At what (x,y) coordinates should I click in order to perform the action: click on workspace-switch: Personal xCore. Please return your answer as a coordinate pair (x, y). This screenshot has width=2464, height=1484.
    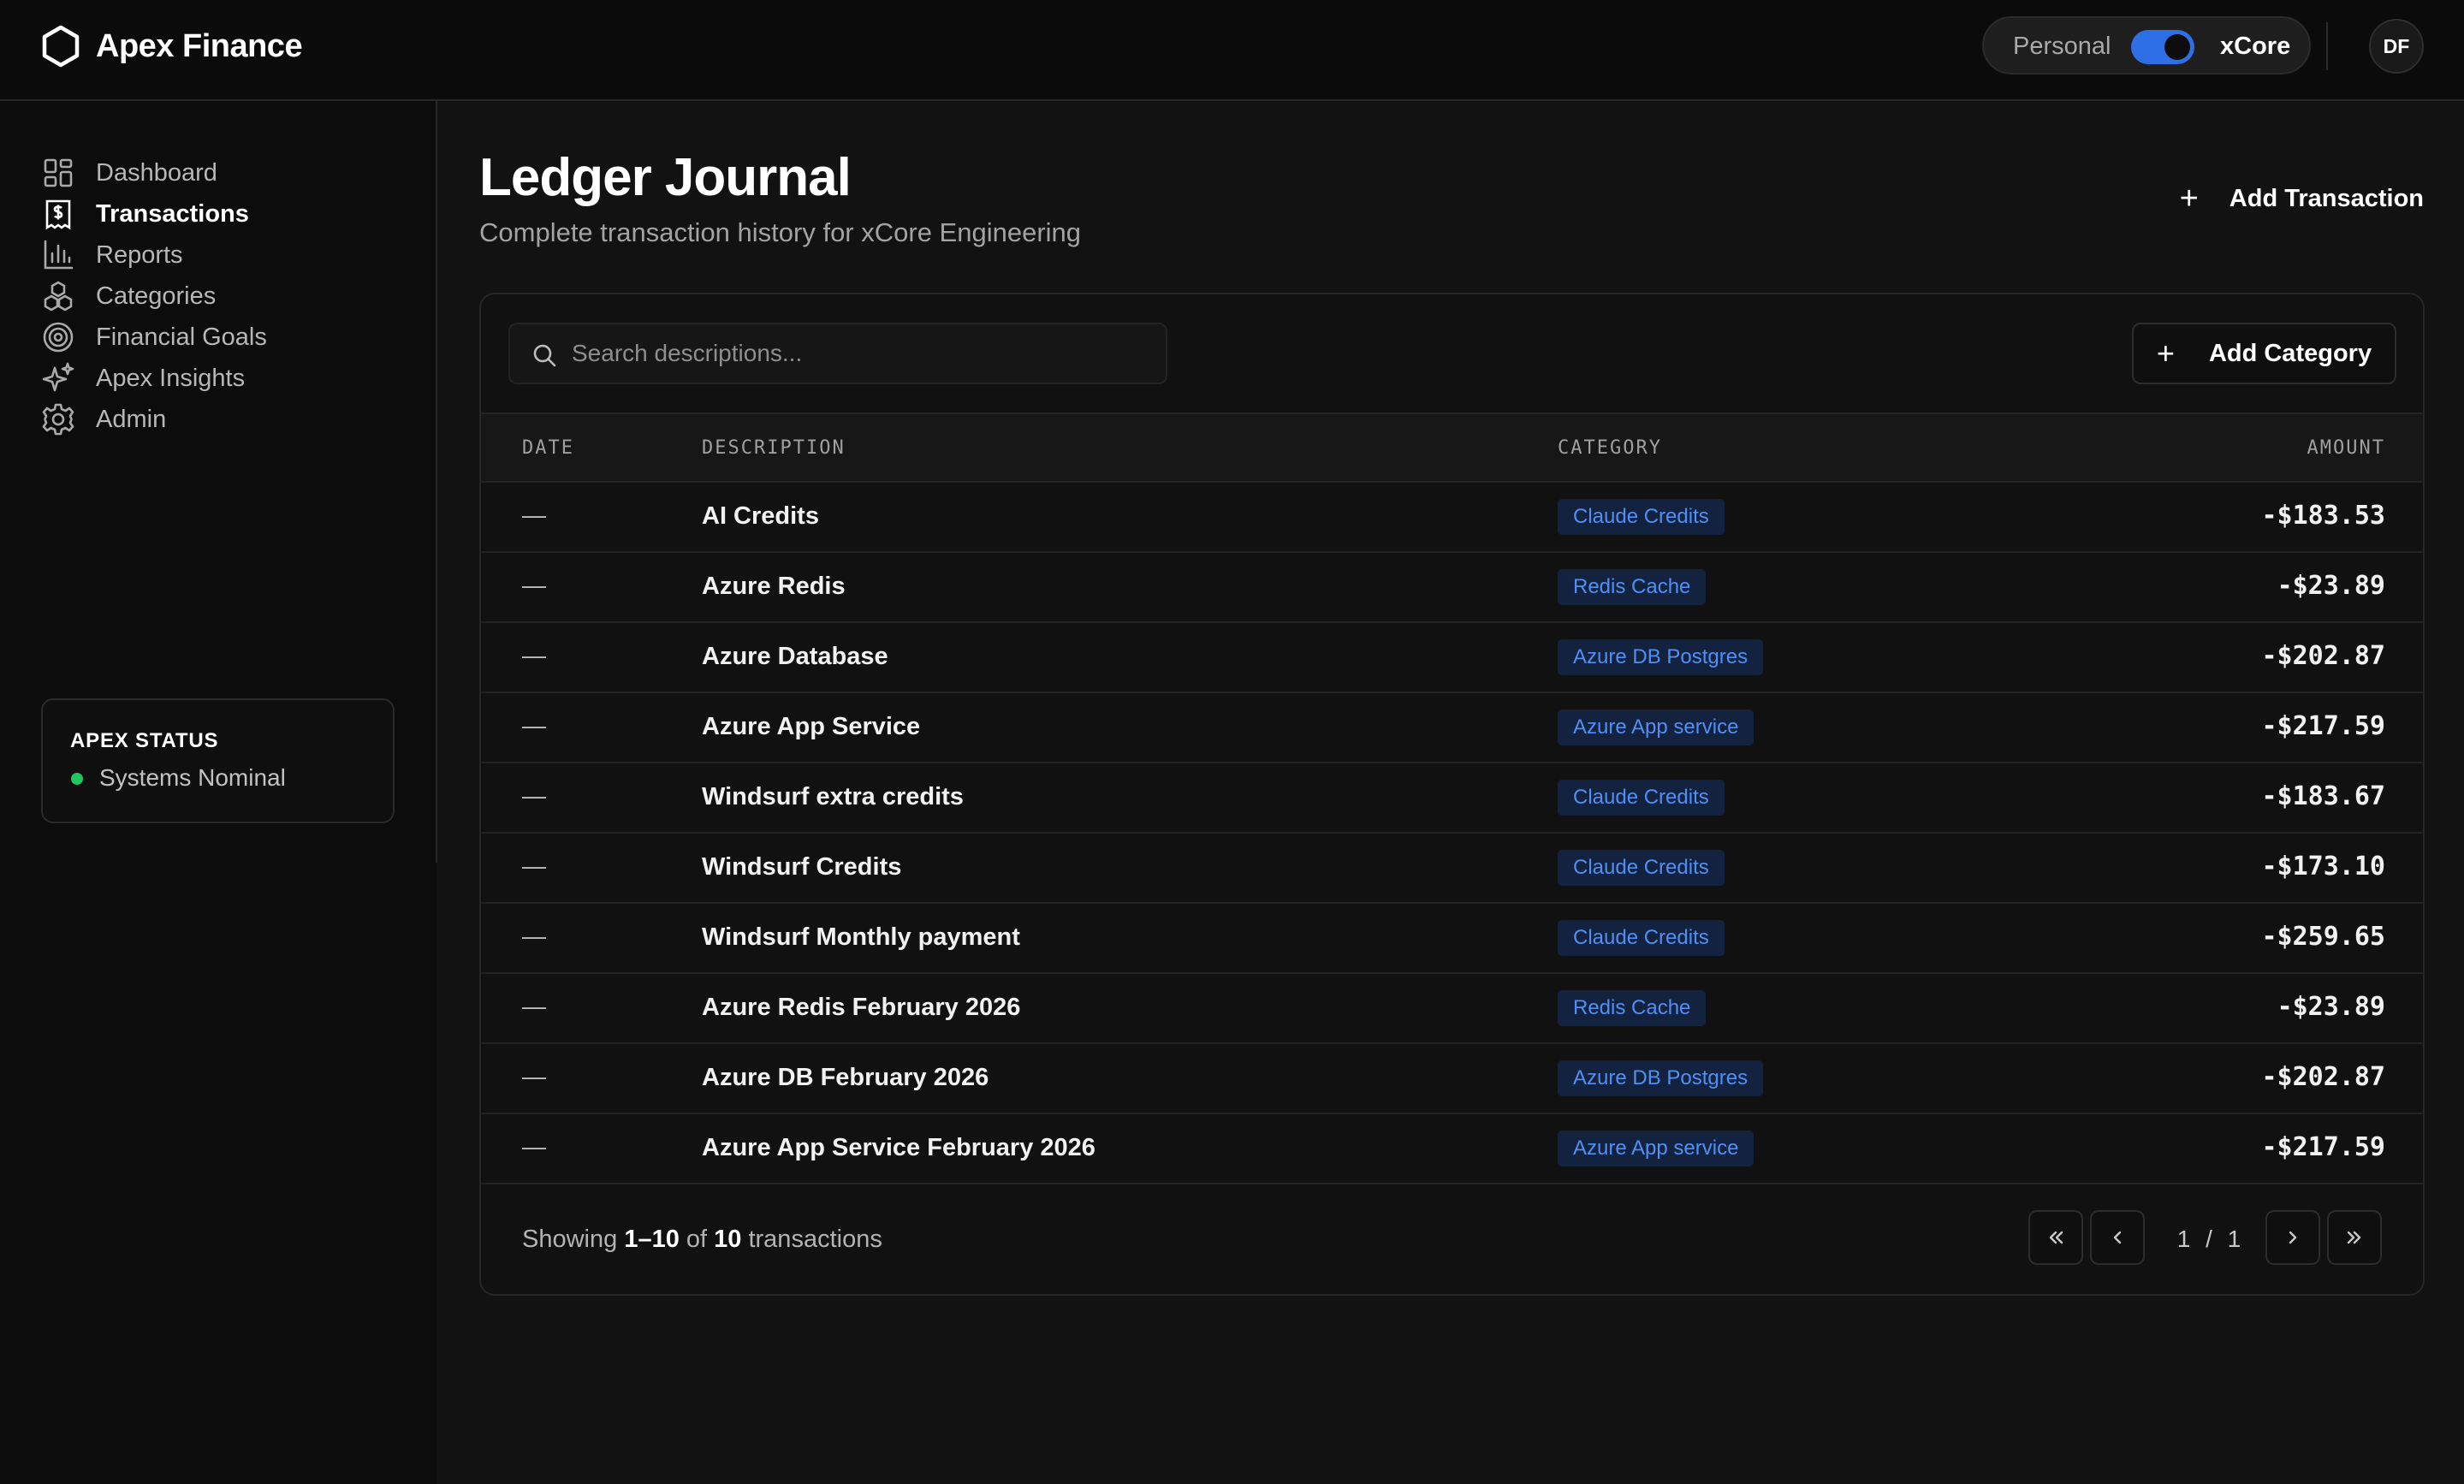
    Looking at the image, I should click on (2146, 45).